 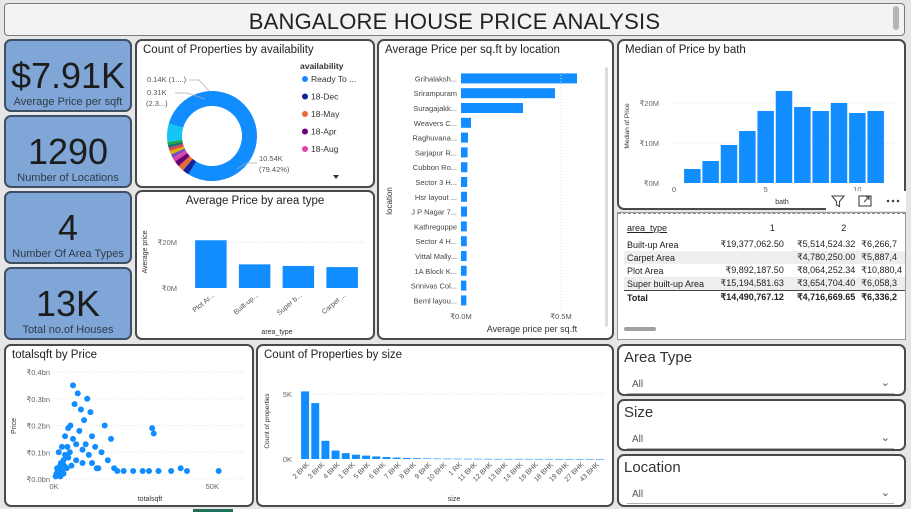 I want to click on horizontal-scrollbar, so click(x=640, y=329).